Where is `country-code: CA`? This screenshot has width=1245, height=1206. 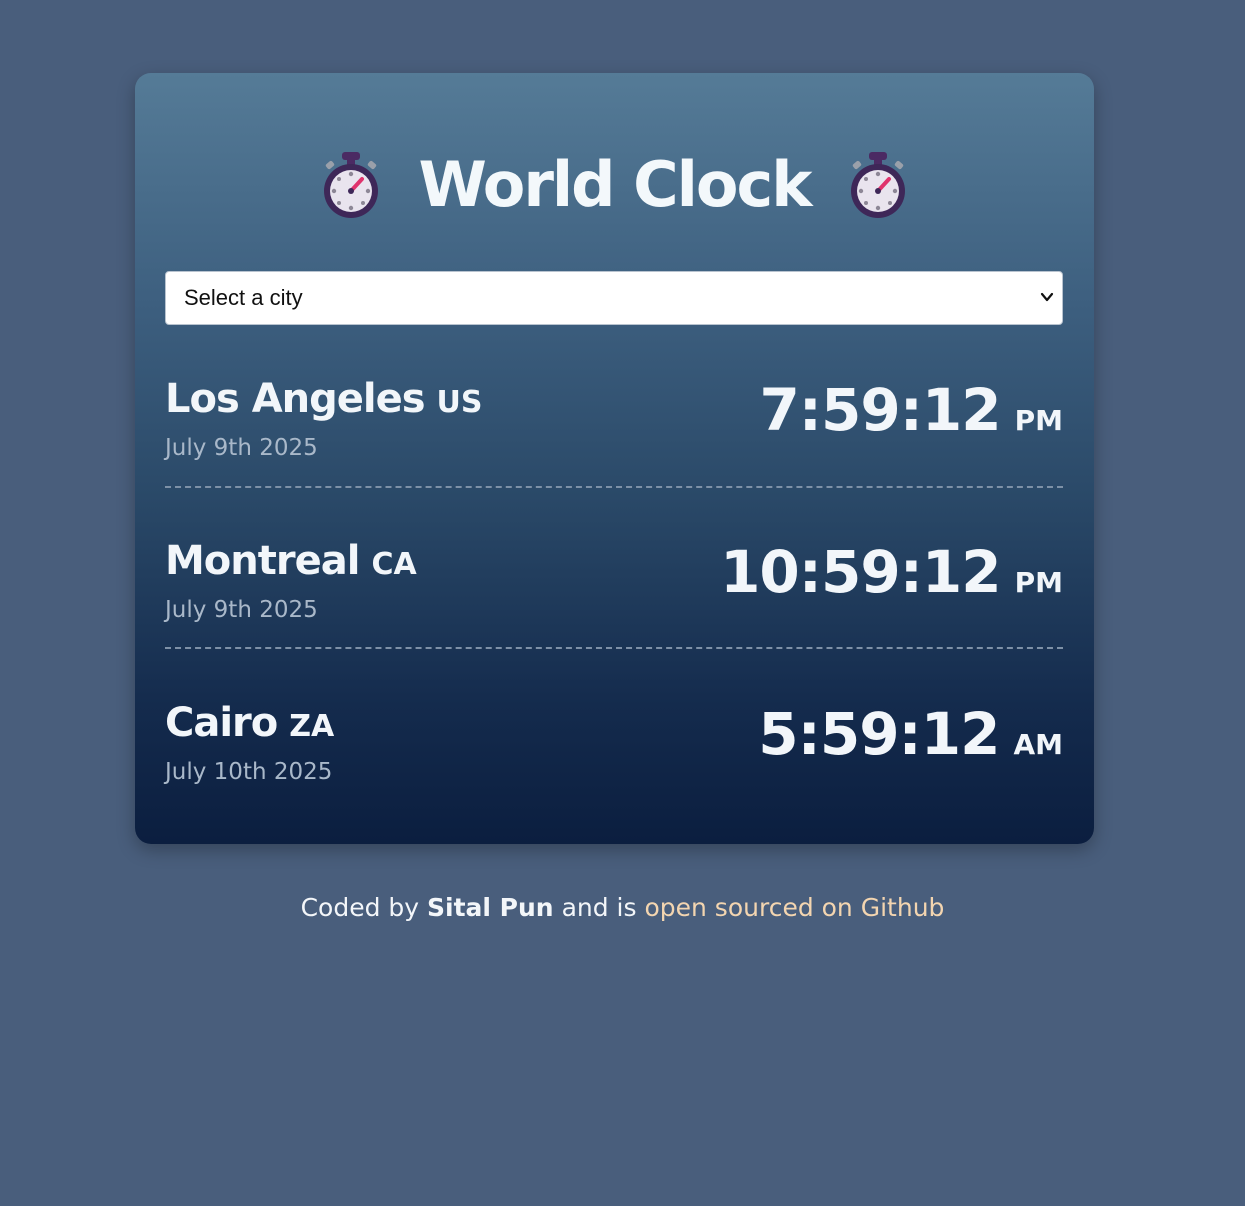
country-code: CA is located at coordinates (394, 564).